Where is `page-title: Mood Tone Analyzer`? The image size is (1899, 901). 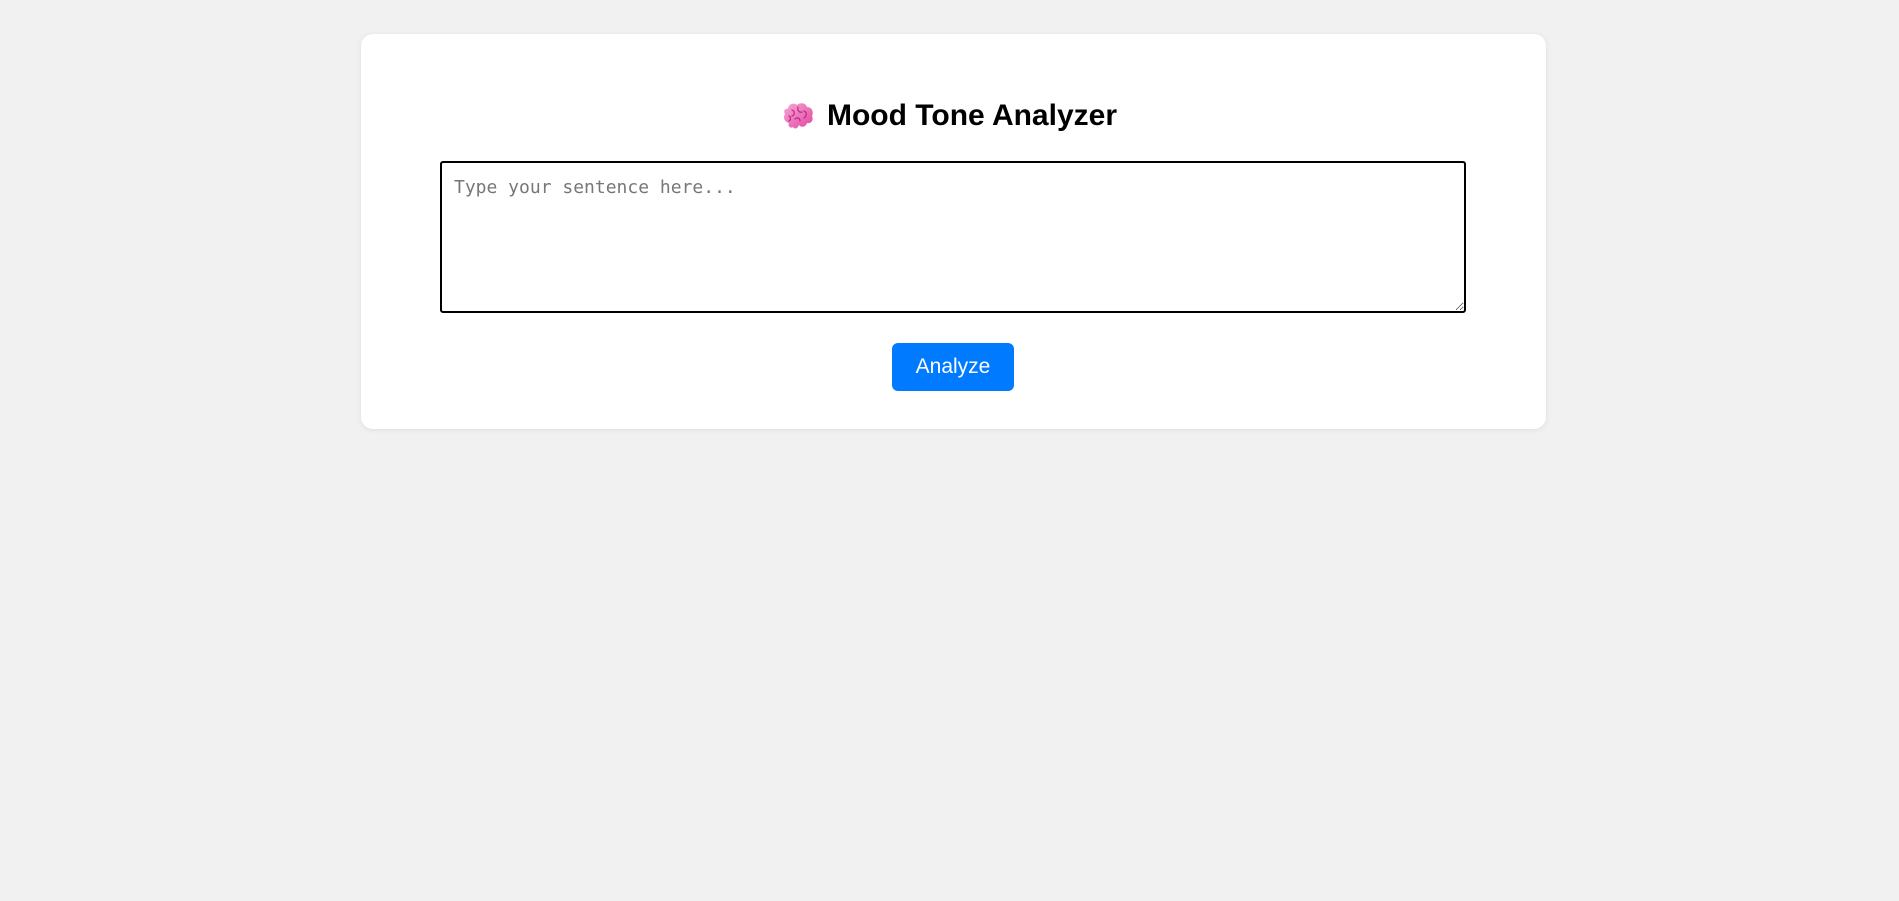 page-title: Mood Tone Analyzer is located at coordinates (949, 116).